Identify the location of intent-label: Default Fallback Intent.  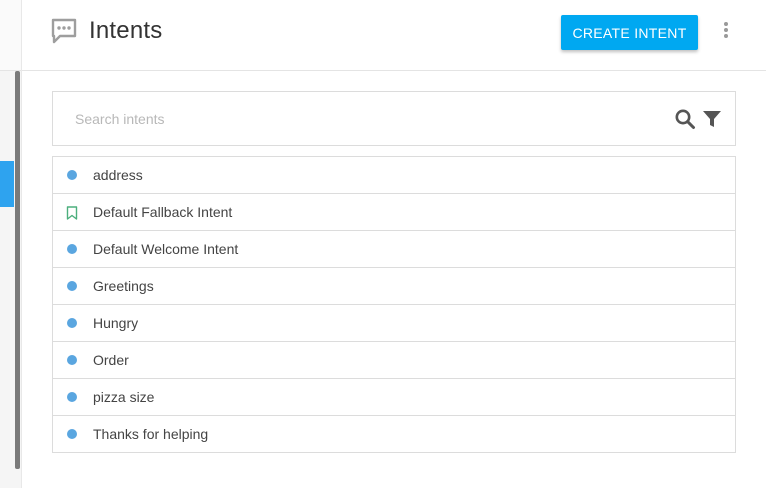
(163, 212).